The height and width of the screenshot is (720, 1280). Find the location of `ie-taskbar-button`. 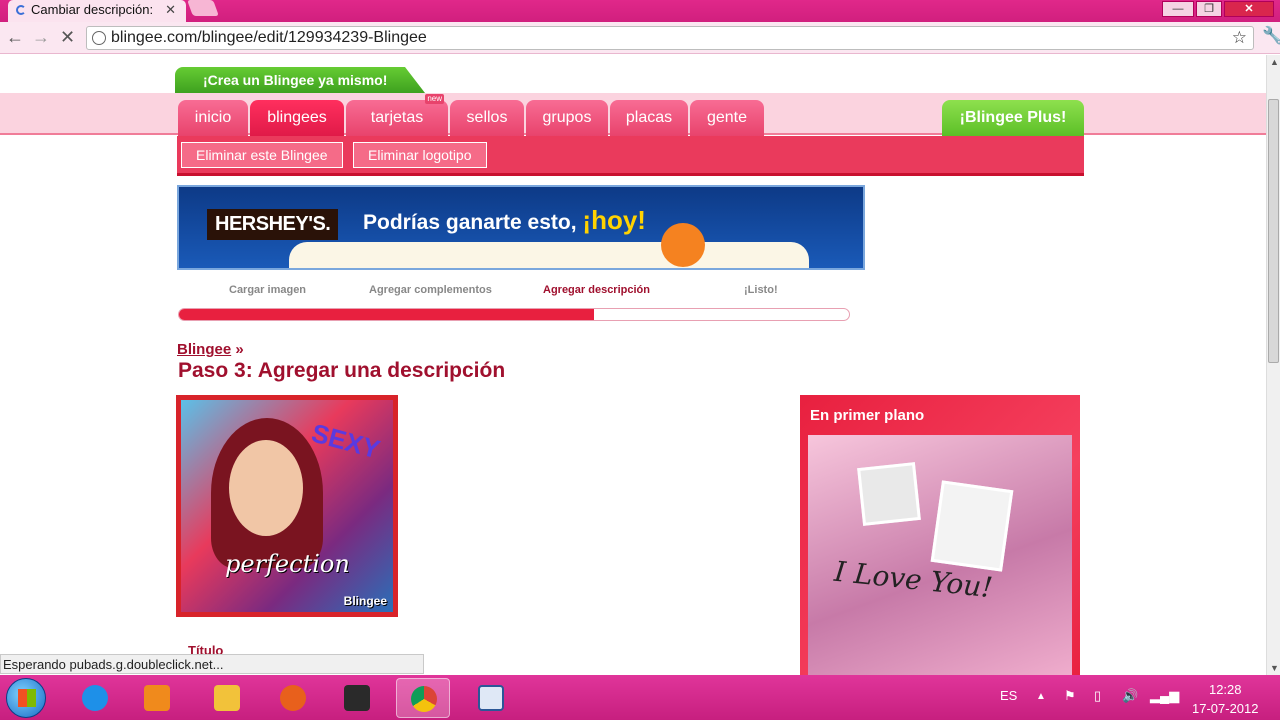

ie-taskbar-button is located at coordinates (95, 698).